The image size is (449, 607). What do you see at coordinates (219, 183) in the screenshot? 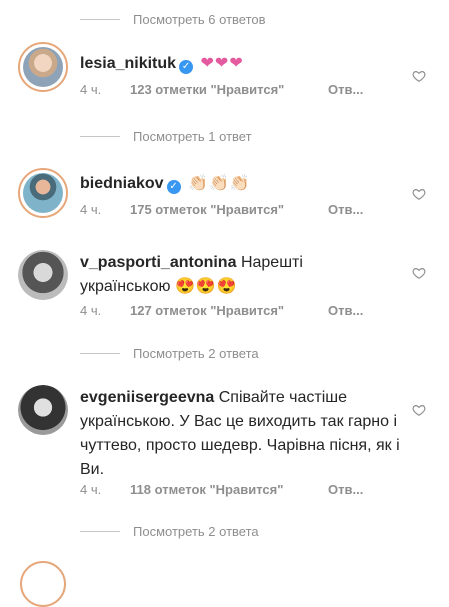
I see `comment-emoji: 👏🏻👏🏻👏🏻` at bounding box center [219, 183].